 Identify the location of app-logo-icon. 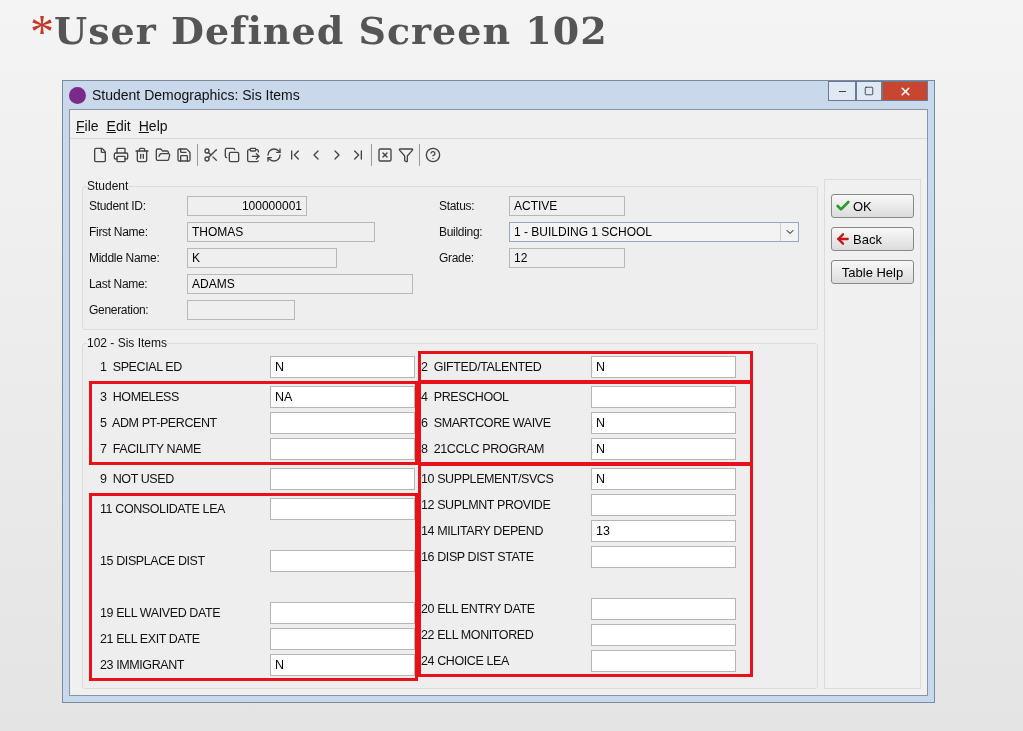
(77, 95).